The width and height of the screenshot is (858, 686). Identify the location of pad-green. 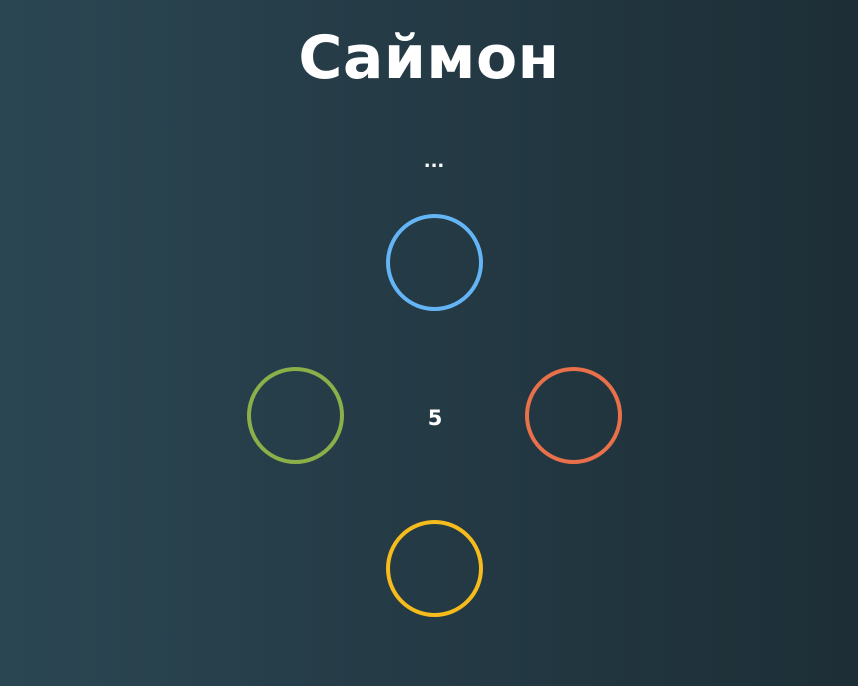
(295, 415).